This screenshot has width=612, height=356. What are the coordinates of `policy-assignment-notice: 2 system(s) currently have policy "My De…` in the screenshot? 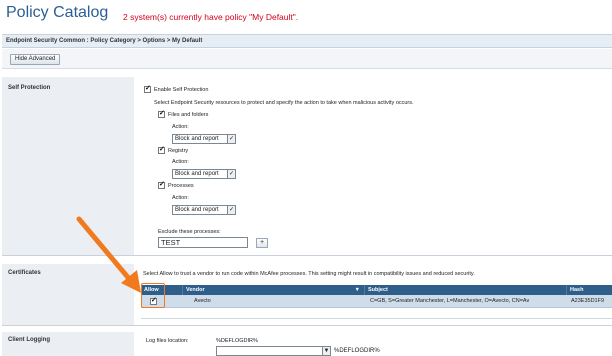 It's located at (211, 17).